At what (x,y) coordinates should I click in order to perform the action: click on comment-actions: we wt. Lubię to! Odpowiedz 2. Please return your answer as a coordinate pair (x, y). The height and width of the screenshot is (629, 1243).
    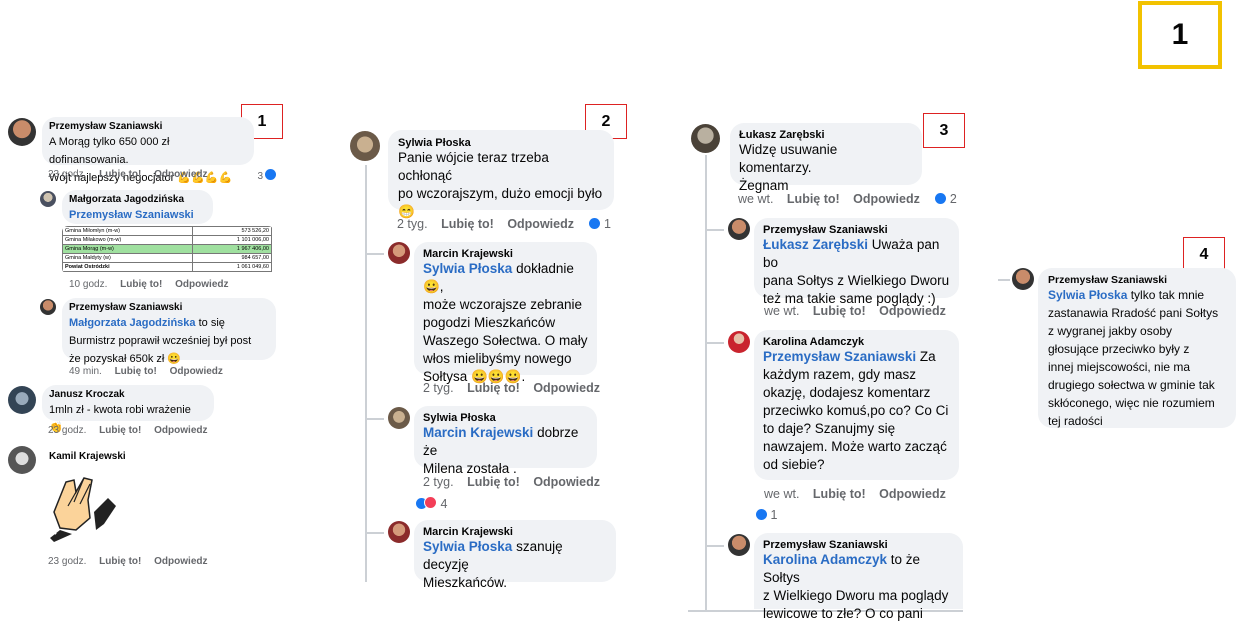
    Looking at the image, I should click on (847, 199).